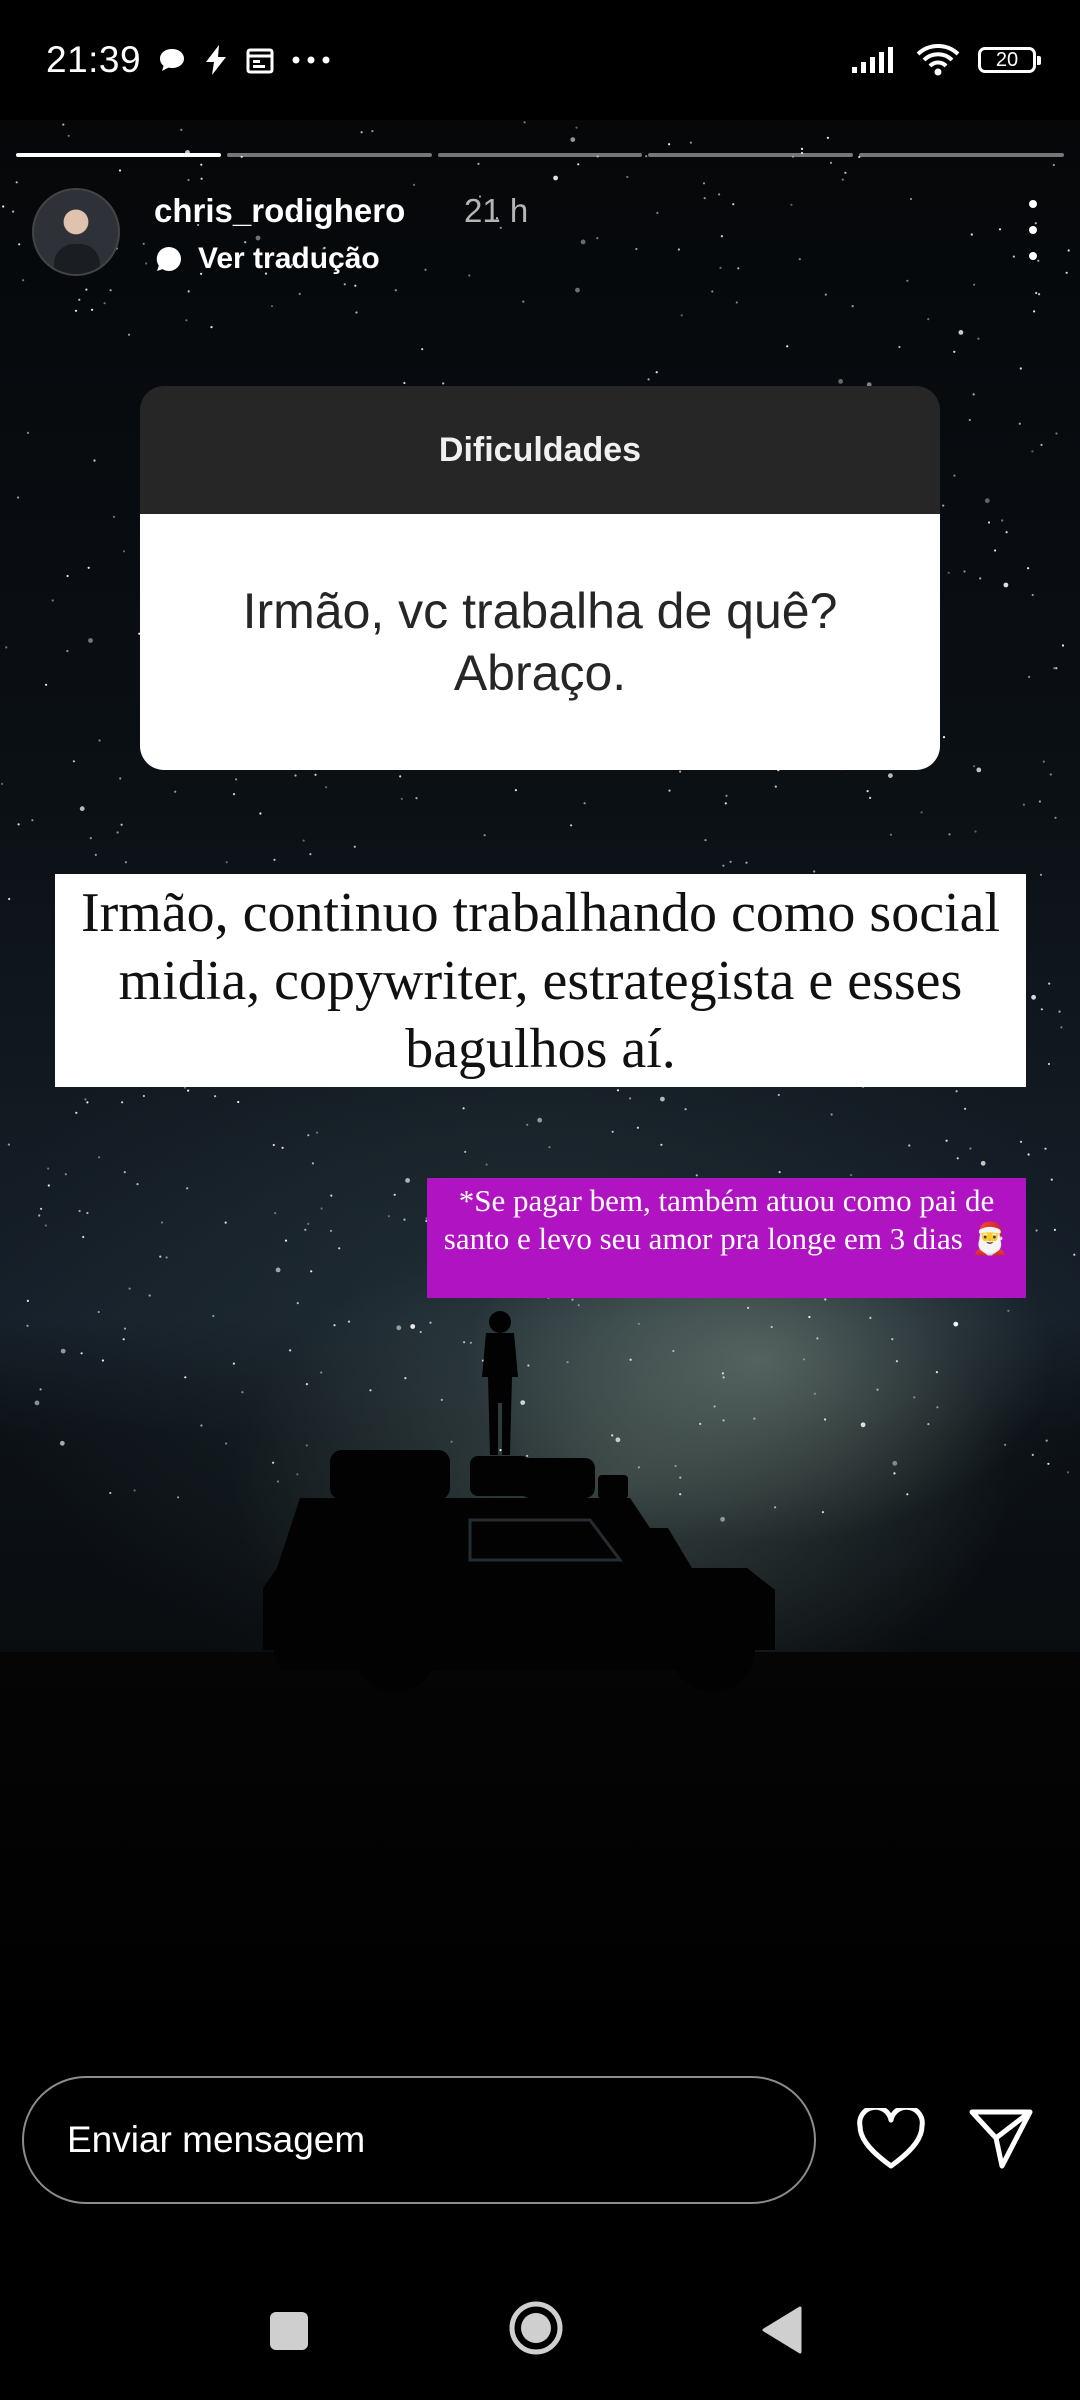 This screenshot has width=1080, height=2400. Describe the element at coordinates (938, 60) in the screenshot. I see `wifi-icon` at that location.